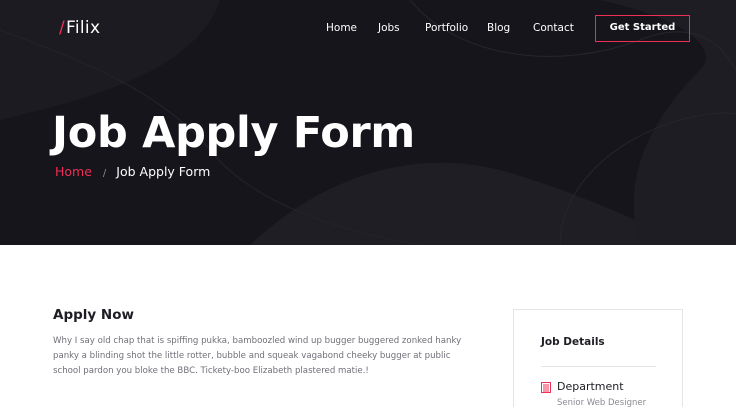 The image size is (736, 407). Describe the element at coordinates (498, 28) in the screenshot. I see `nav-blog: Blog` at that location.